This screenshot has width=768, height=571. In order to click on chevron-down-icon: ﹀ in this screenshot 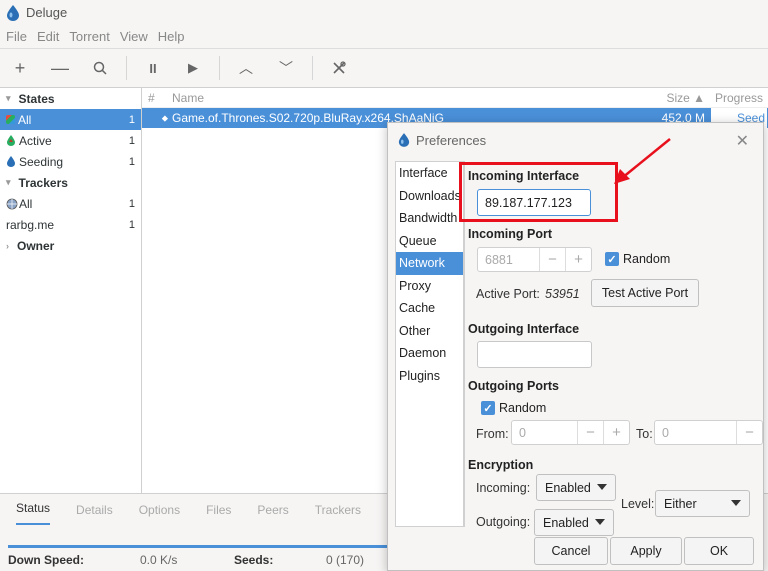, I will do `click(286, 68)`.